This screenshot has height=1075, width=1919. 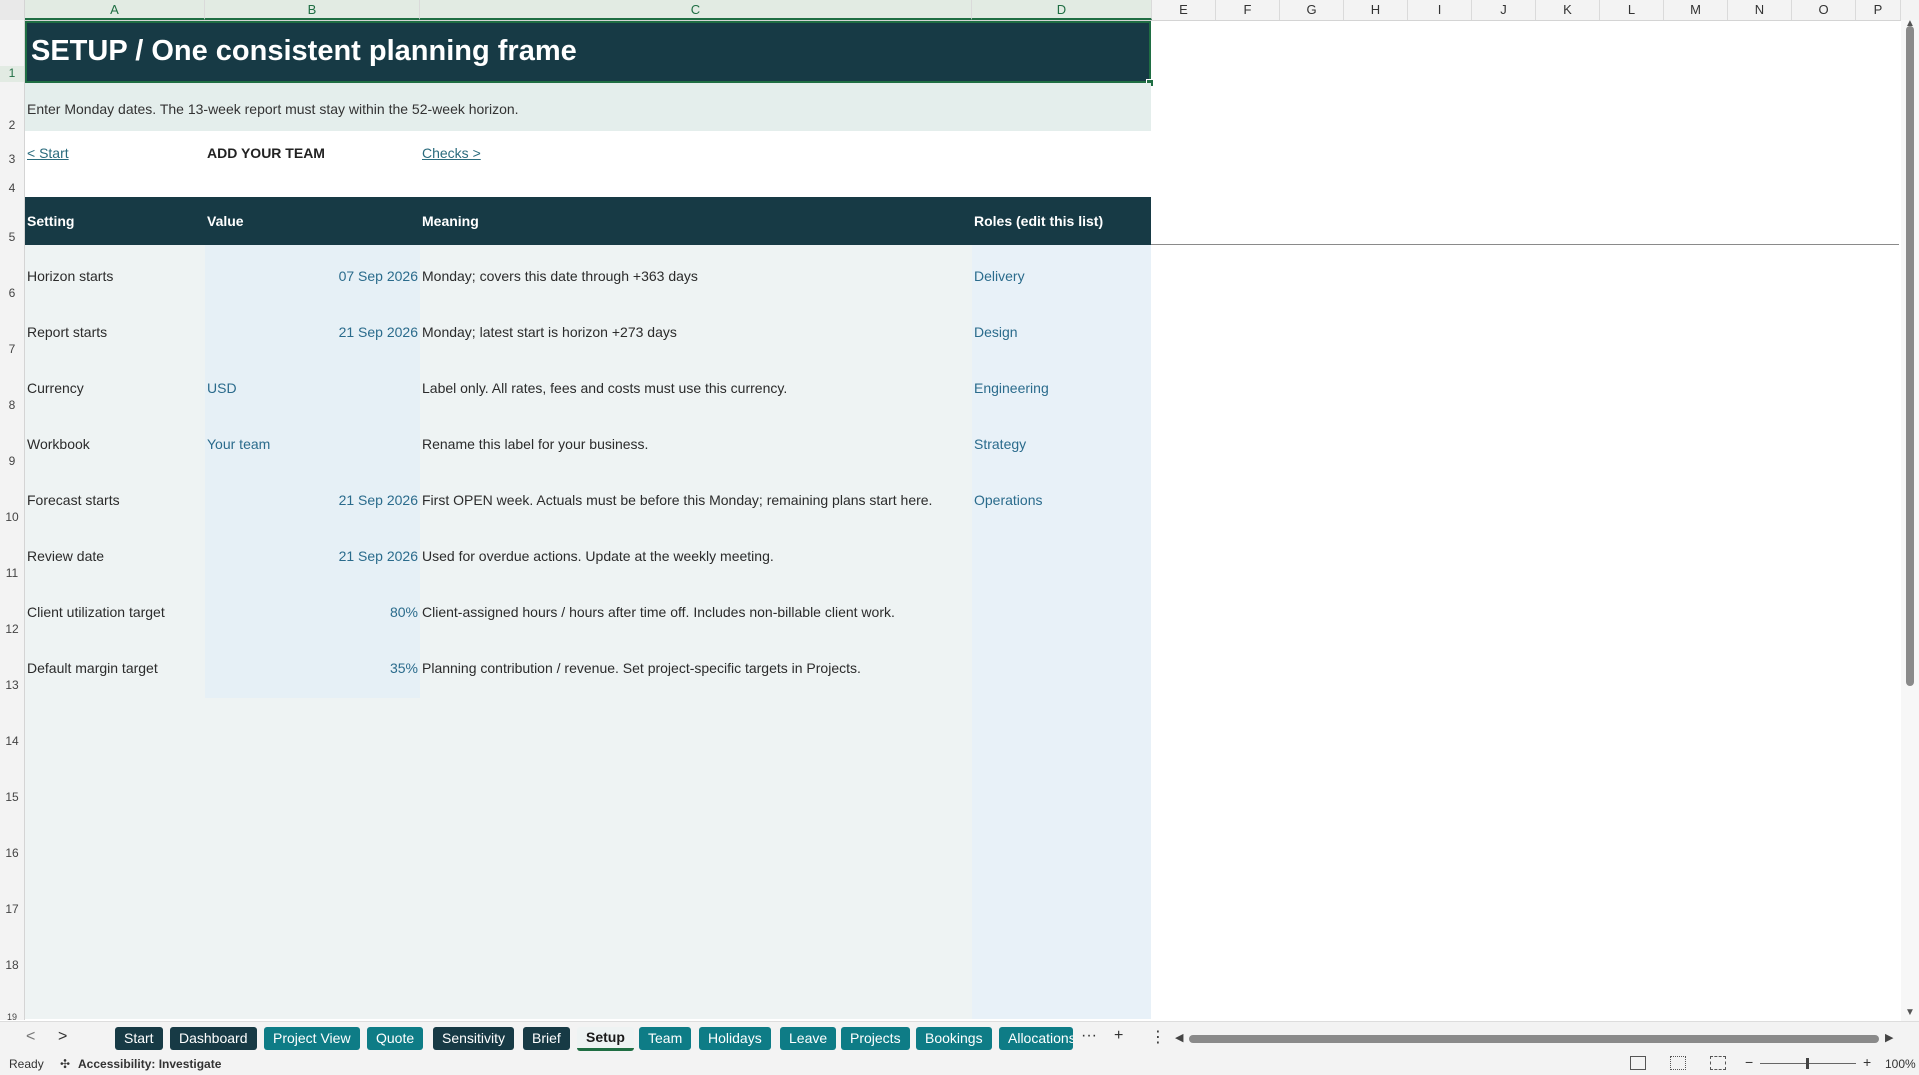 I want to click on normal-view-icon, so click(x=1638, y=1063).